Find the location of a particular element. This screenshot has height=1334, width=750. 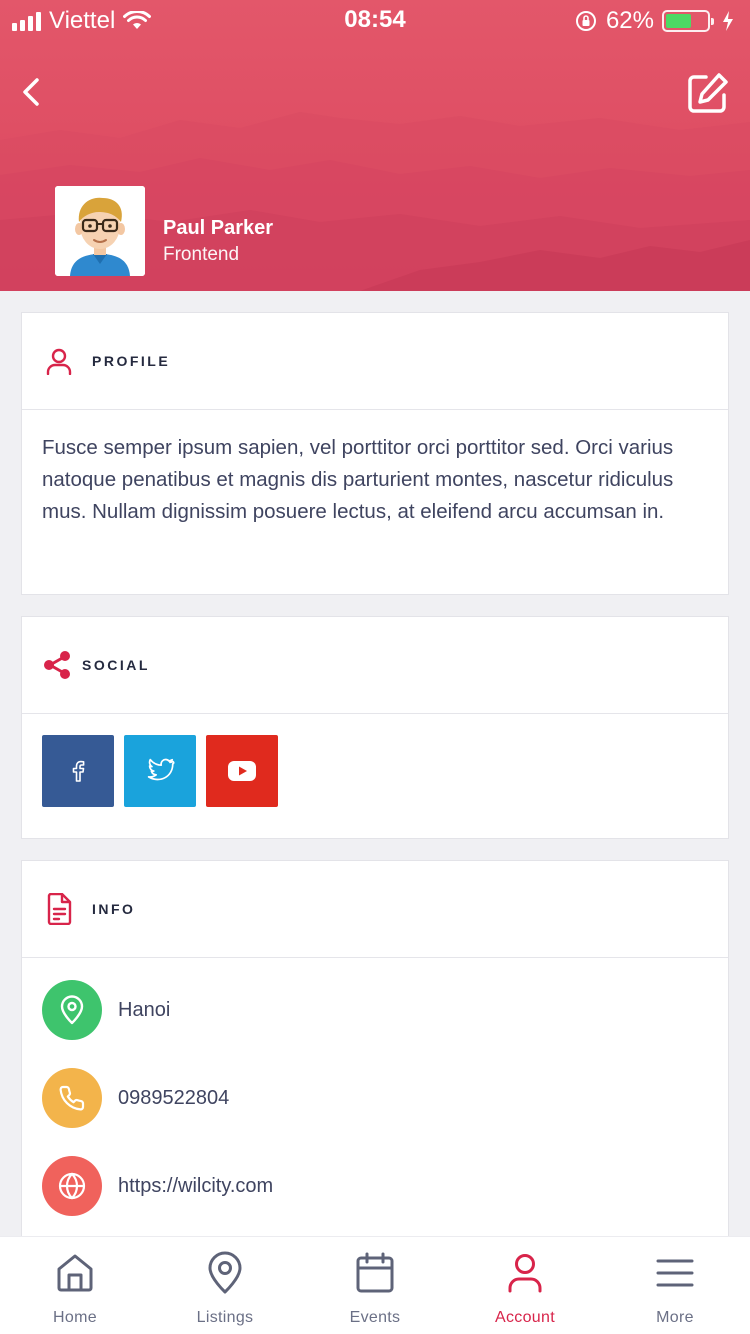

home-icon is located at coordinates (75, 1273).